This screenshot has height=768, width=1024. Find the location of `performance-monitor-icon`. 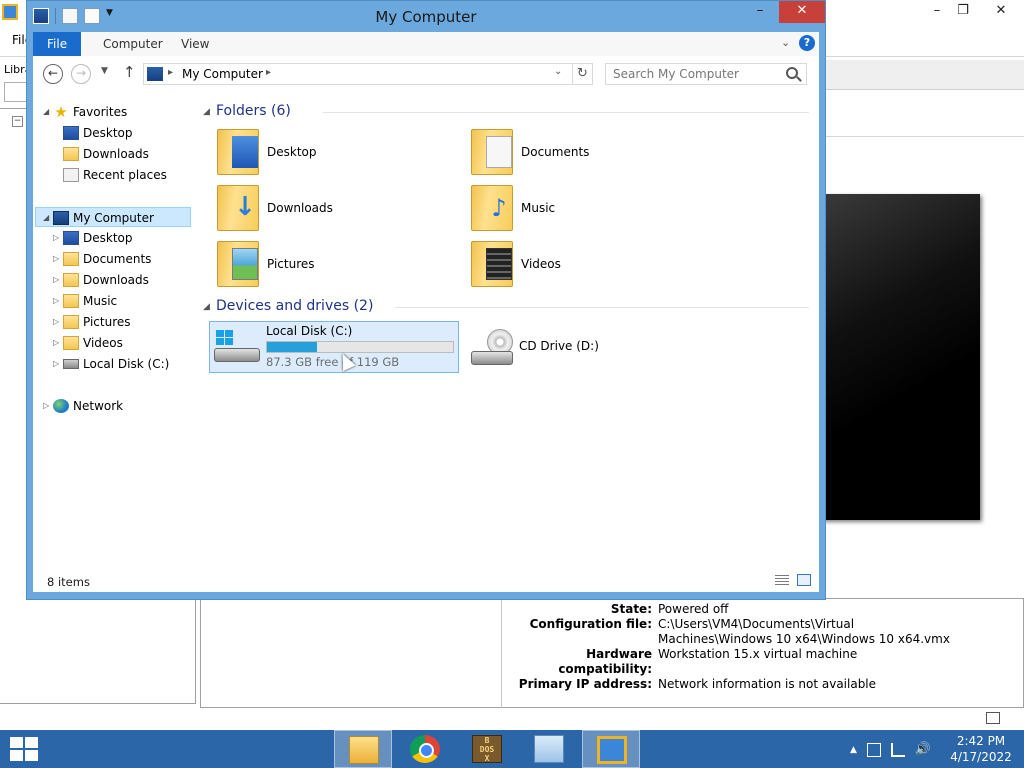

performance-monitor-icon is located at coordinates (549, 749).